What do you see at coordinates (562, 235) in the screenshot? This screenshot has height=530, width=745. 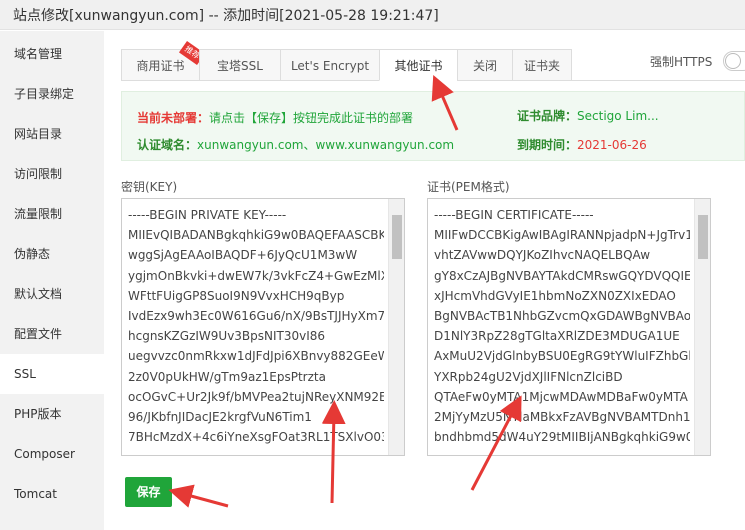 I see `cert-line: MIIFwDCCBKigAwIBAgIRANNpjadpN+JgTrv1` at bounding box center [562, 235].